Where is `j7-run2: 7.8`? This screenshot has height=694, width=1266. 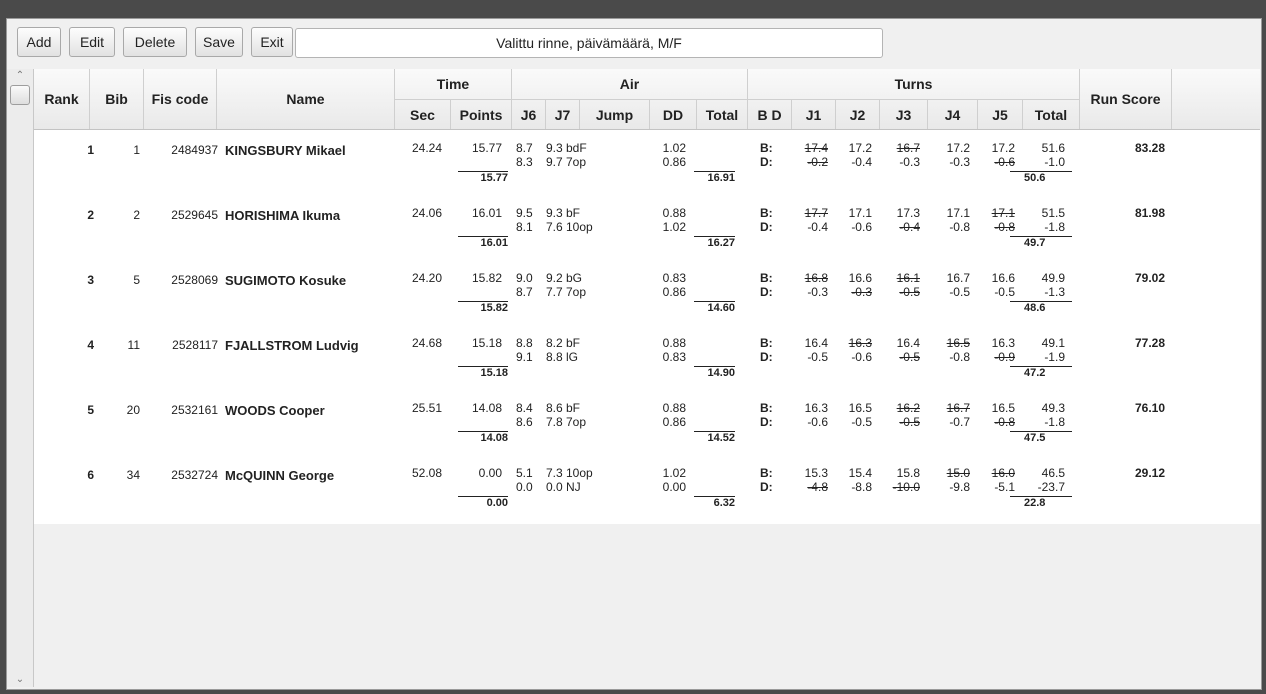
j7-run2: 7.8 is located at coordinates (554, 422).